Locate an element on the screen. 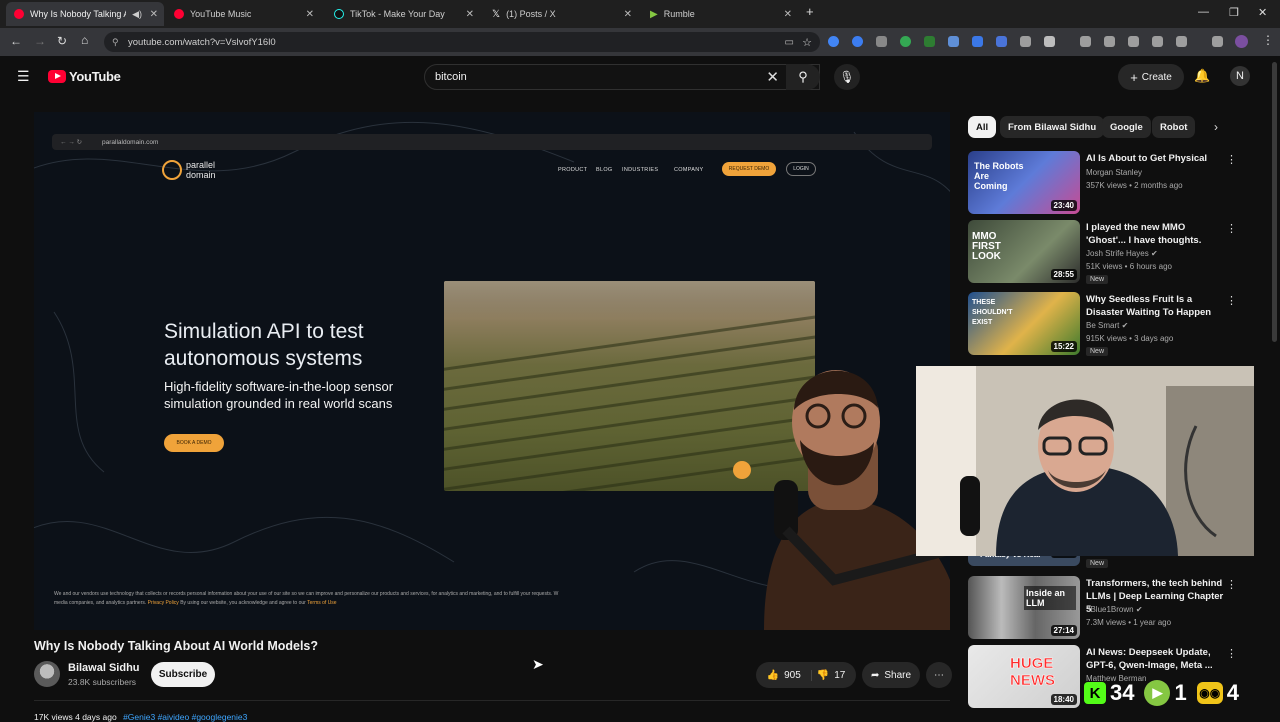  site-info-icon: ⚲ is located at coordinates (115, 42).